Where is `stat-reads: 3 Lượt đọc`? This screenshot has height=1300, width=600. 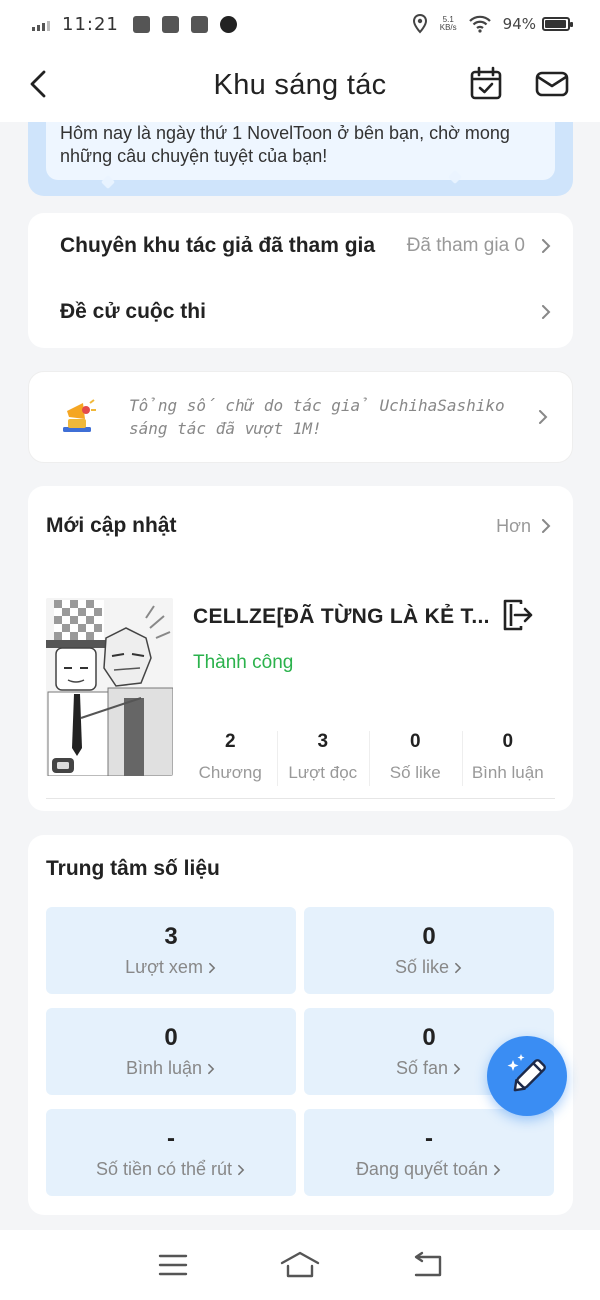
stat-reads: 3 Lượt đọc is located at coordinates (323, 758).